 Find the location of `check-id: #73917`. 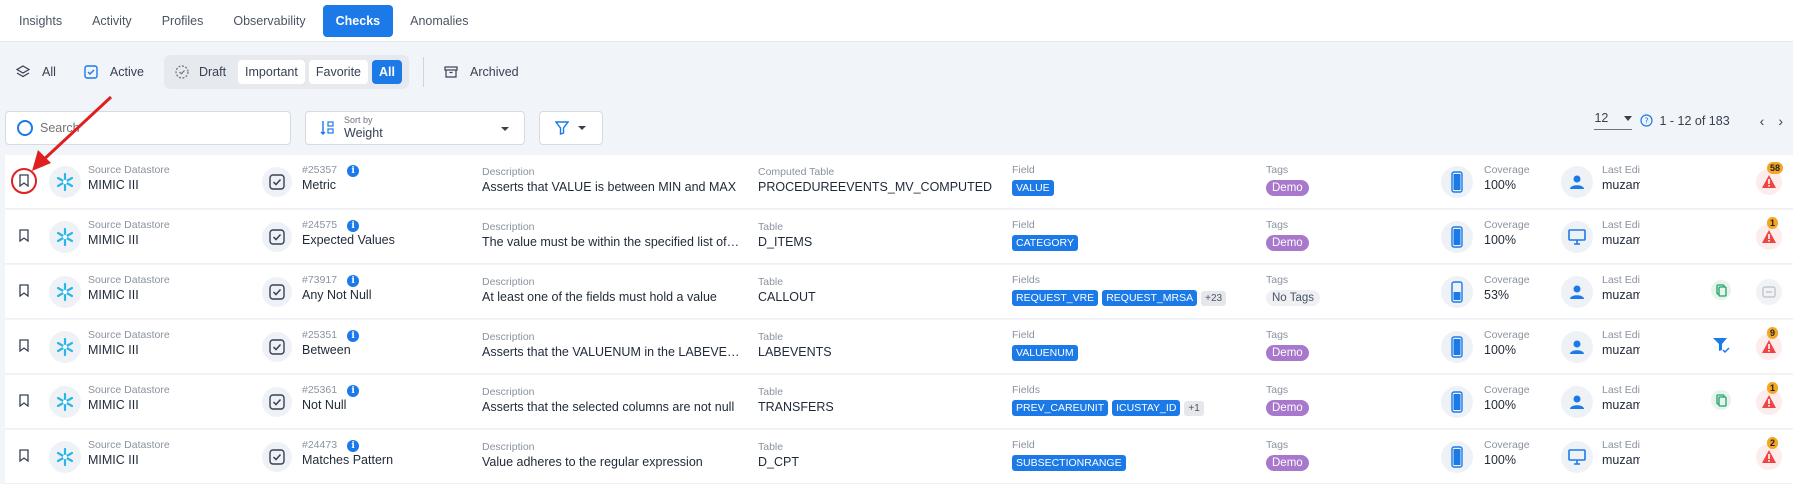

check-id: #73917 is located at coordinates (319, 280).